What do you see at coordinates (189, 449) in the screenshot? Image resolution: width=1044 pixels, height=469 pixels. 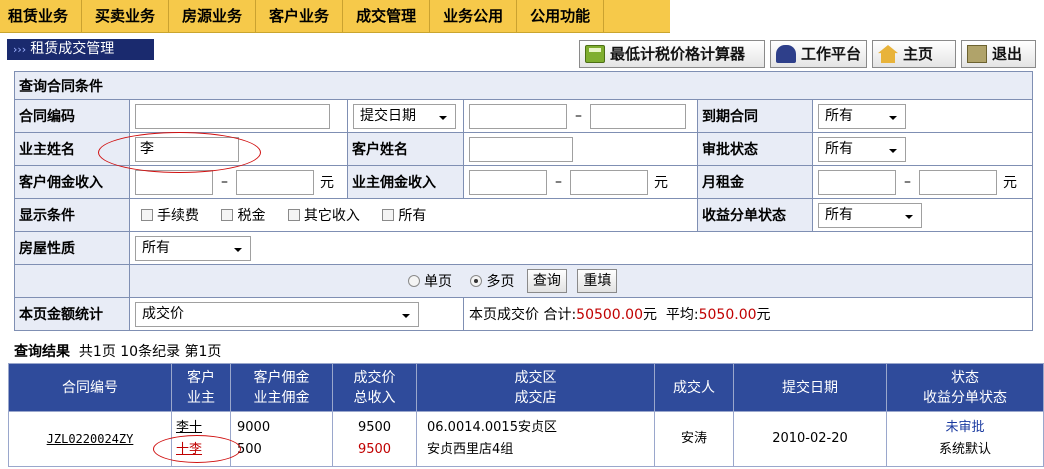 I see `owner-name-link: 十李` at bounding box center [189, 449].